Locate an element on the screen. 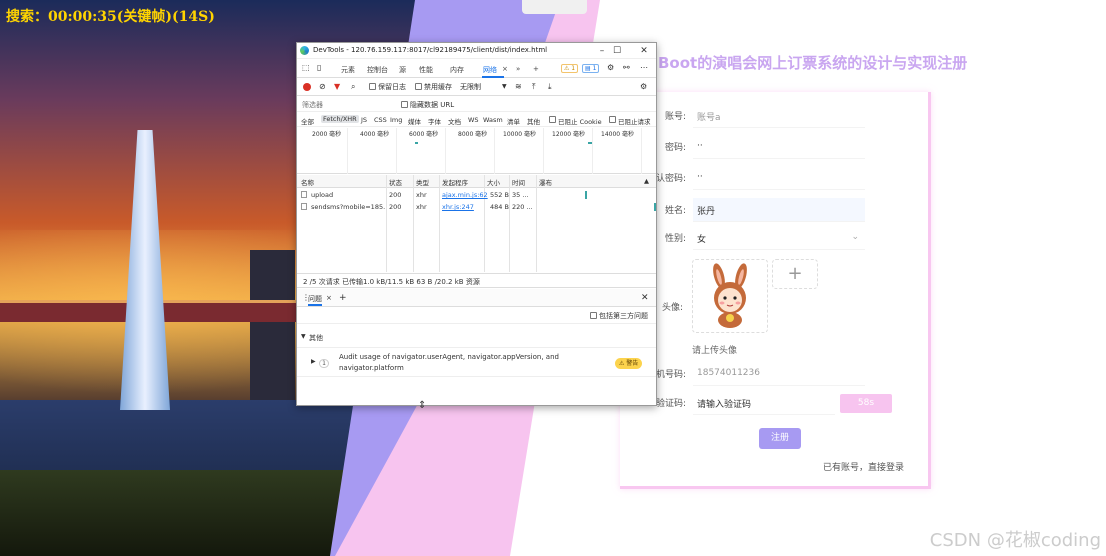 This screenshot has height=556, width=1106. tab-performance: 性能 is located at coordinates (426, 70).